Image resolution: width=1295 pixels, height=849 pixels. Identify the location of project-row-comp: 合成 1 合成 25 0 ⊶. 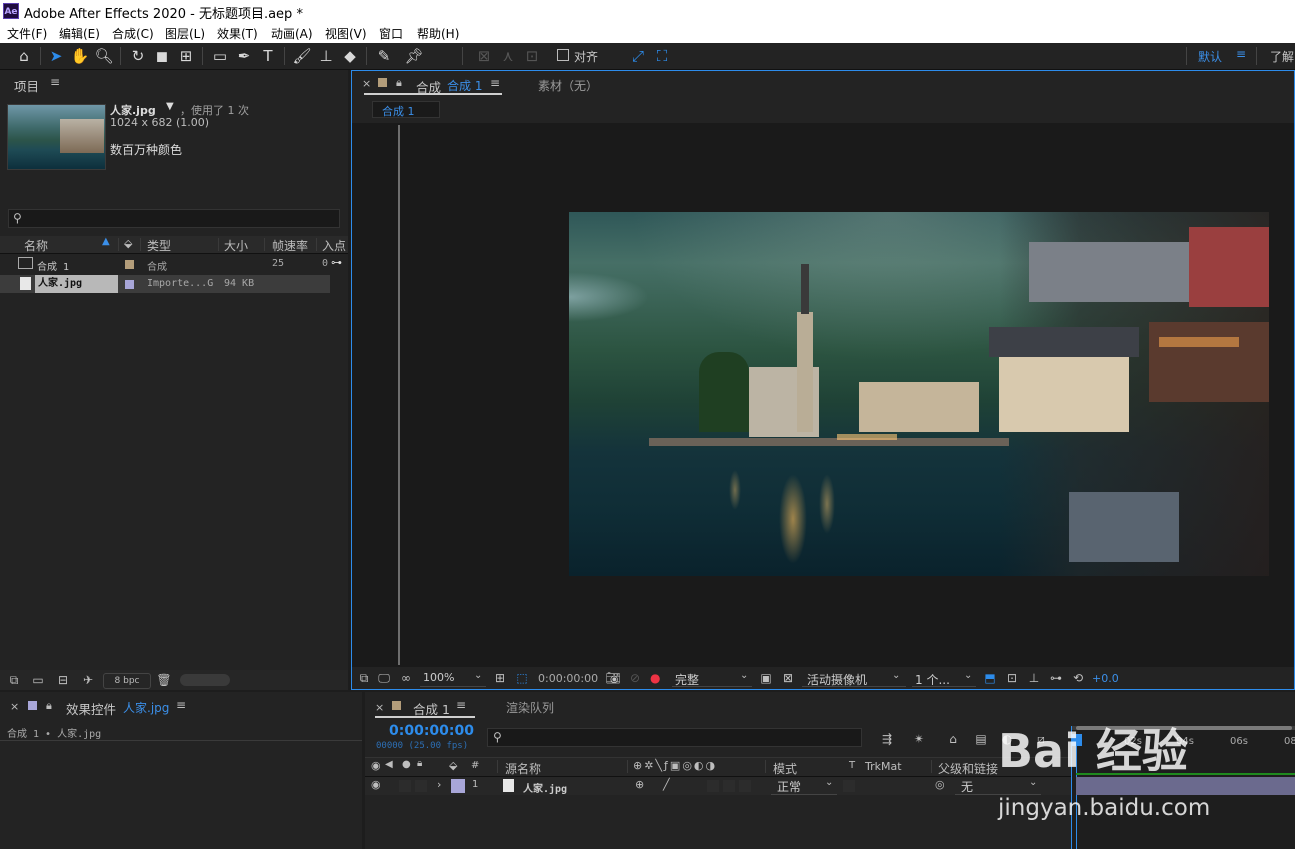
(171, 264).